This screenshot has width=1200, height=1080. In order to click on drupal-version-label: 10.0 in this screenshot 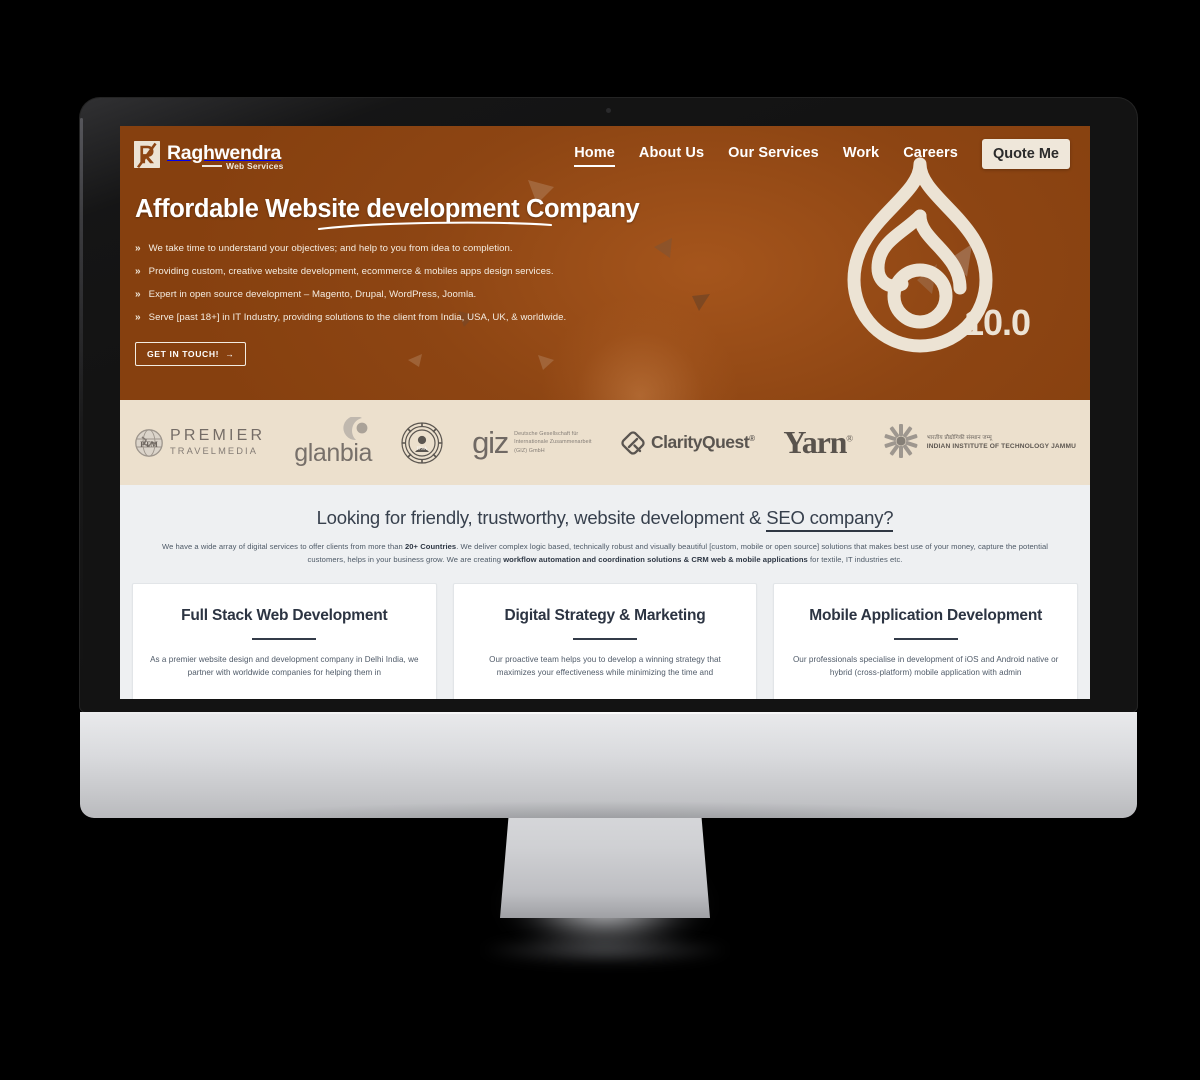, I will do `click(997, 322)`.